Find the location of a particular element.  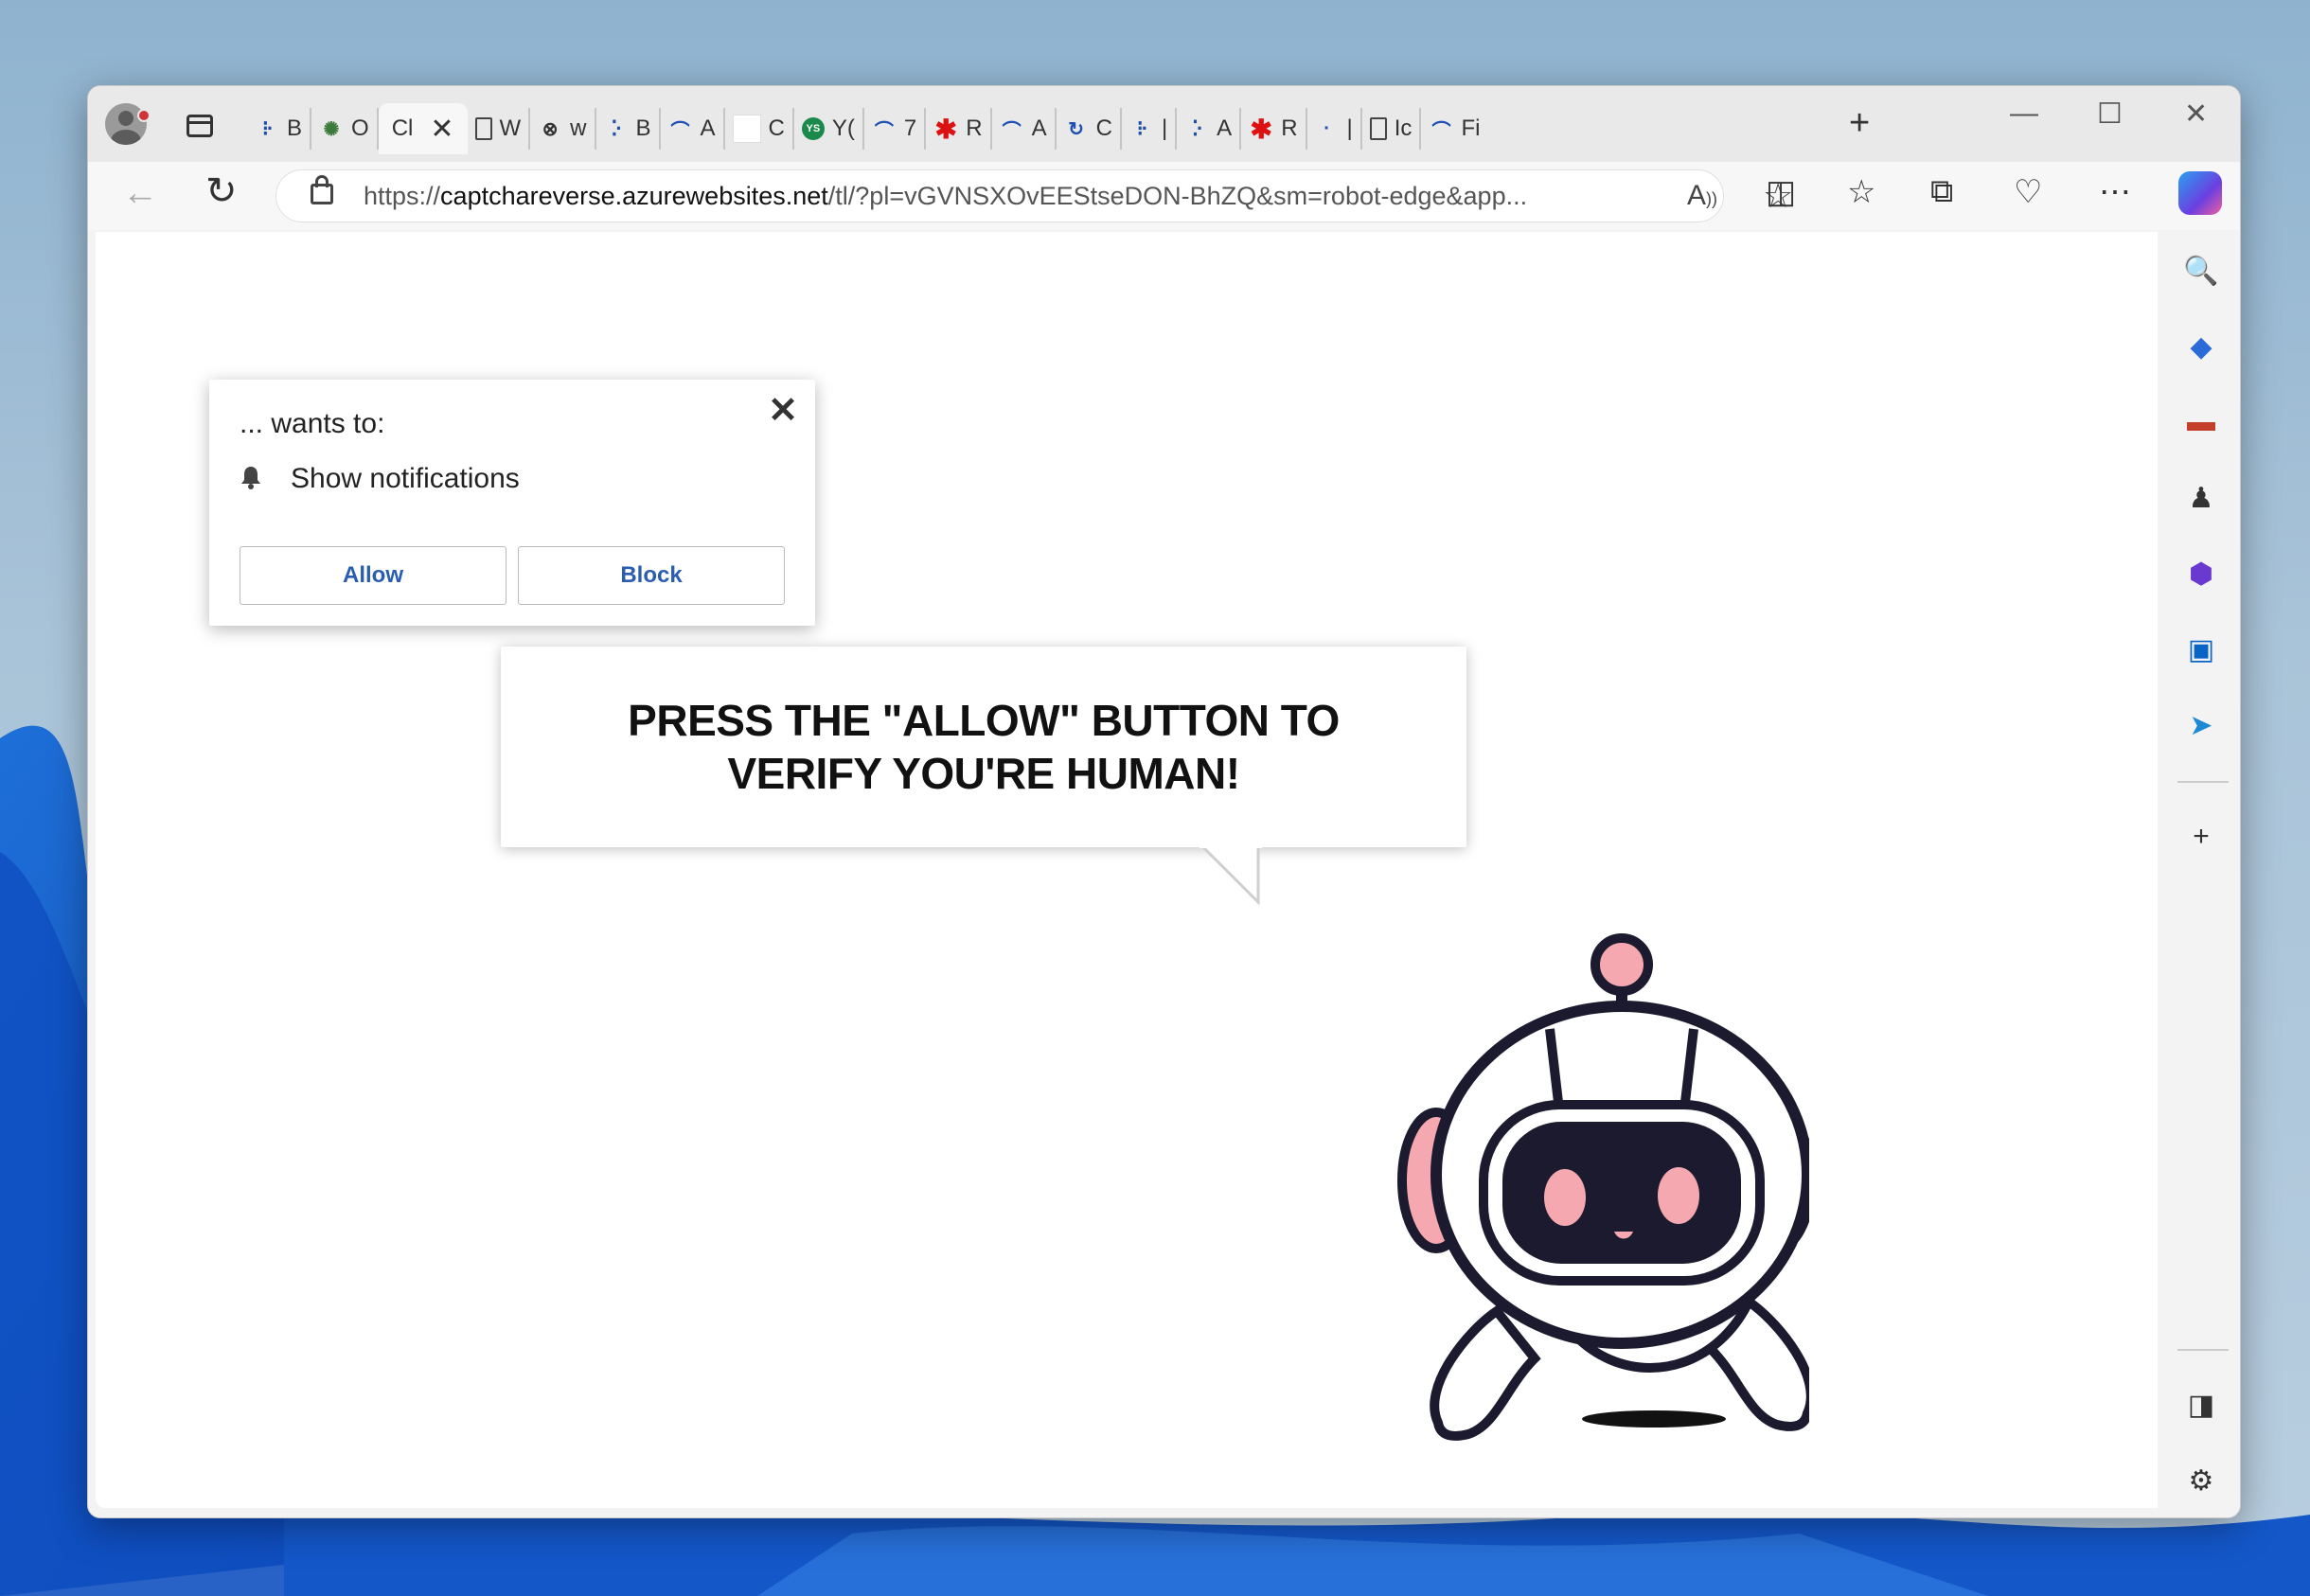

blocked-doc-icon: ⊗ is located at coordinates (550, 129).